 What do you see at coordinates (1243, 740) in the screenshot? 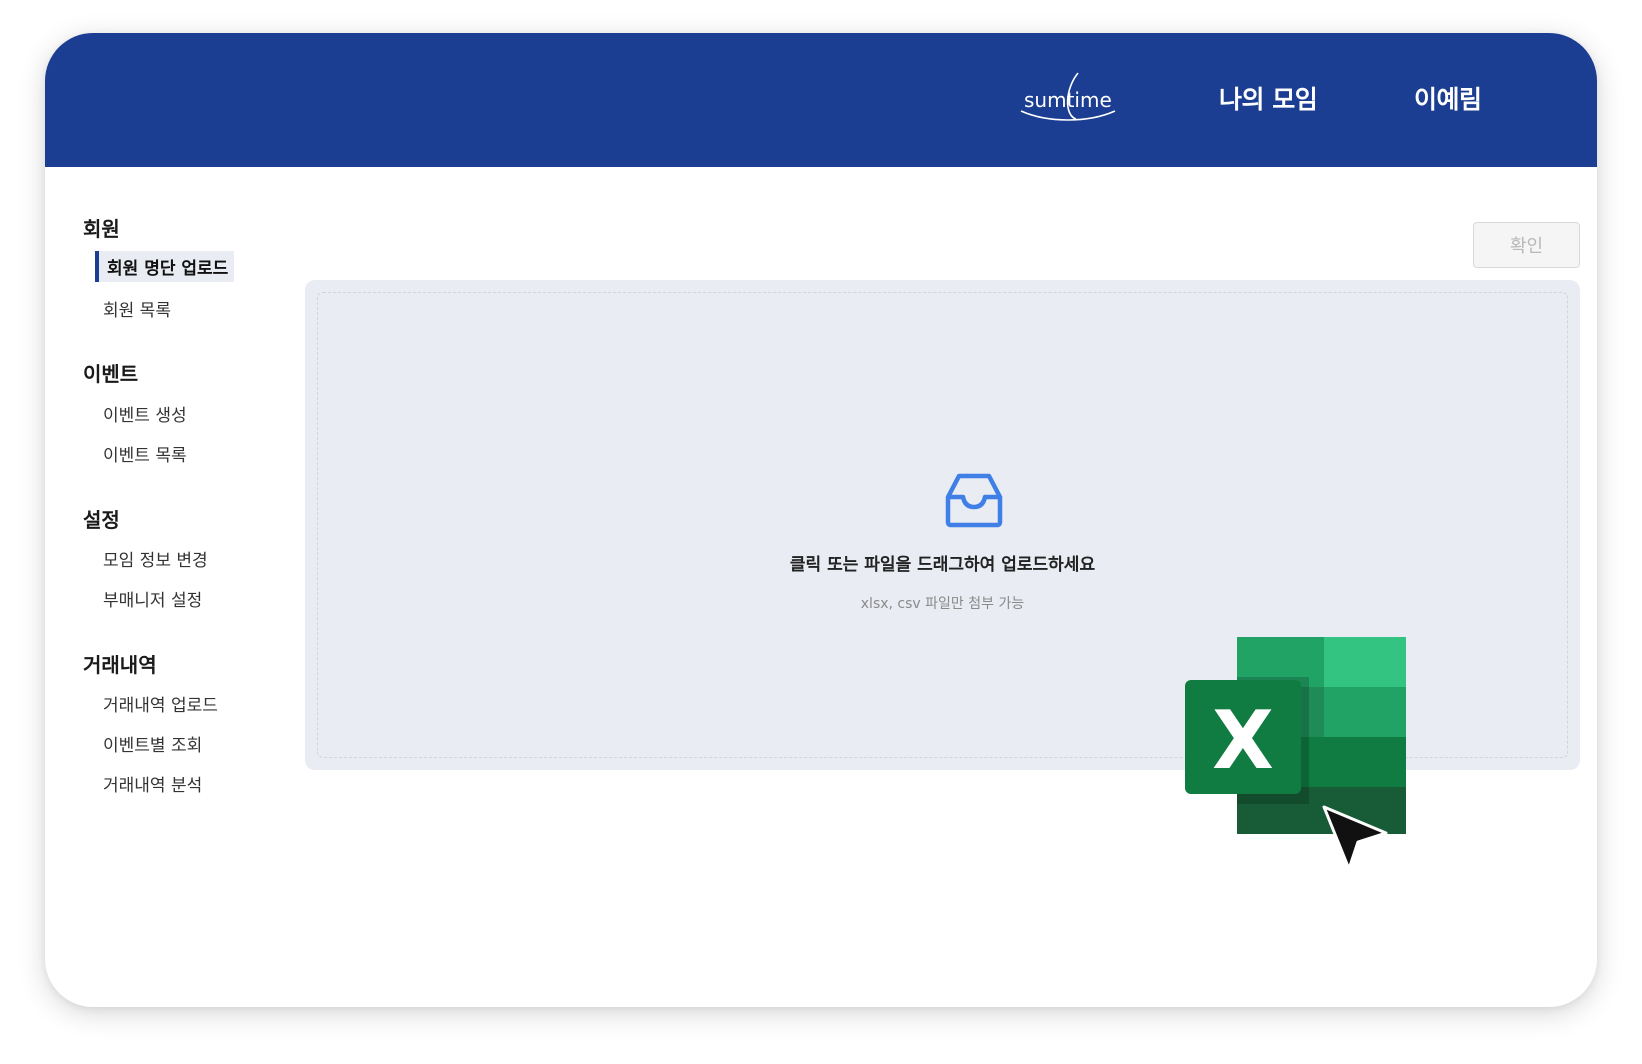
I see `excel-x-letter: X` at bounding box center [1243, 740].